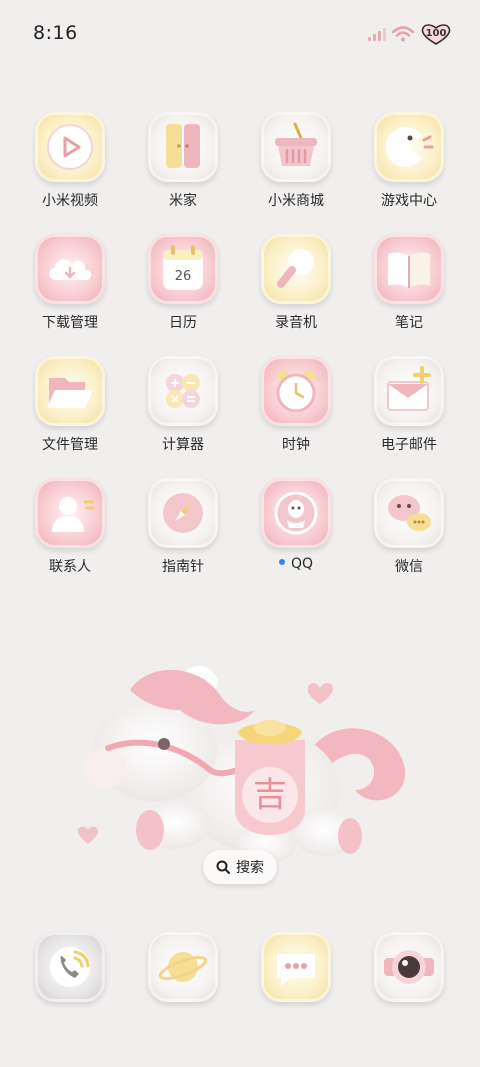 The height and width of the screenshot is (1067, 480). Describe the element at coordinates (183, 567) in the screenshot. I see `app-label: 指南针` at that location.